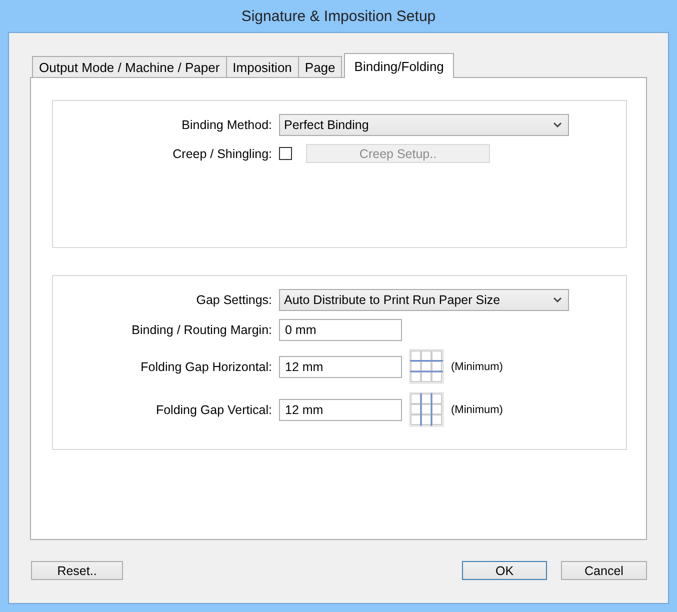  Describe the element at coordinates (320, 67) in the screenshot. I see `tab: Page` at that location.